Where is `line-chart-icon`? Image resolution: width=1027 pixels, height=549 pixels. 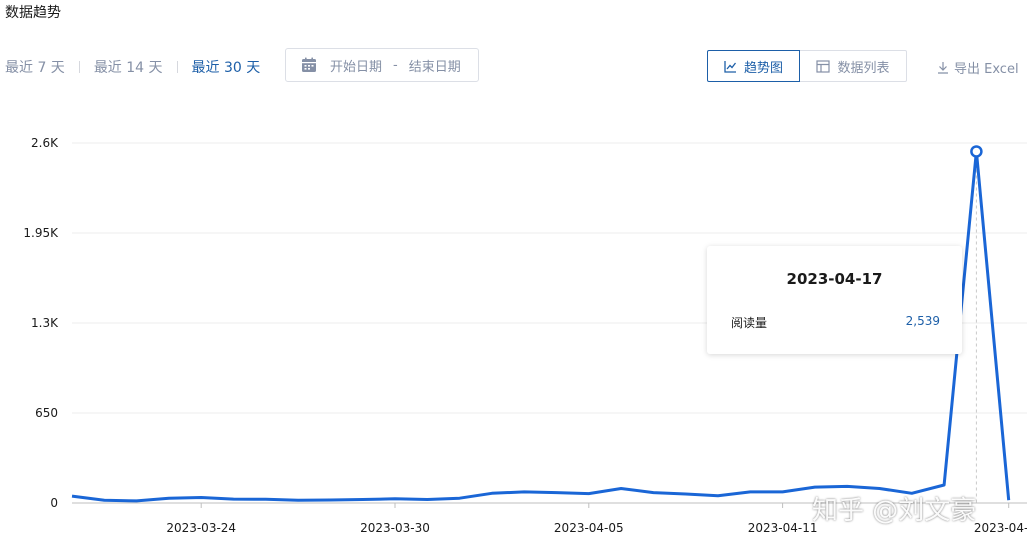 line-chart-icon is located at coordinates (730, 66).